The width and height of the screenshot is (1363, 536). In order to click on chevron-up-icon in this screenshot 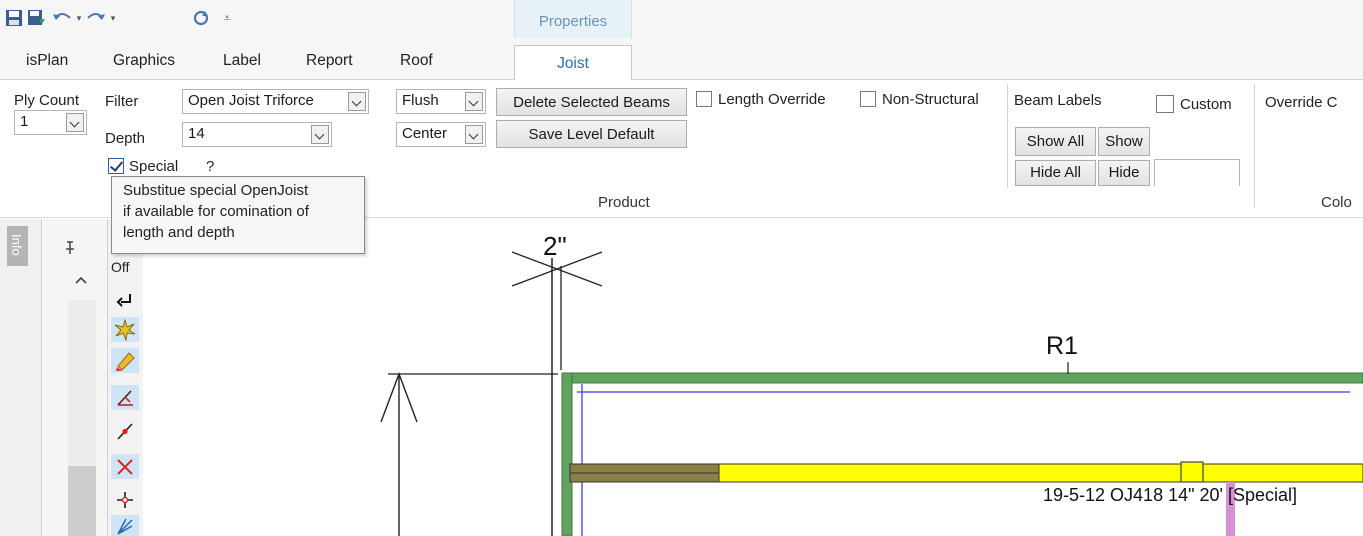, I will do `click(81, 280)`.